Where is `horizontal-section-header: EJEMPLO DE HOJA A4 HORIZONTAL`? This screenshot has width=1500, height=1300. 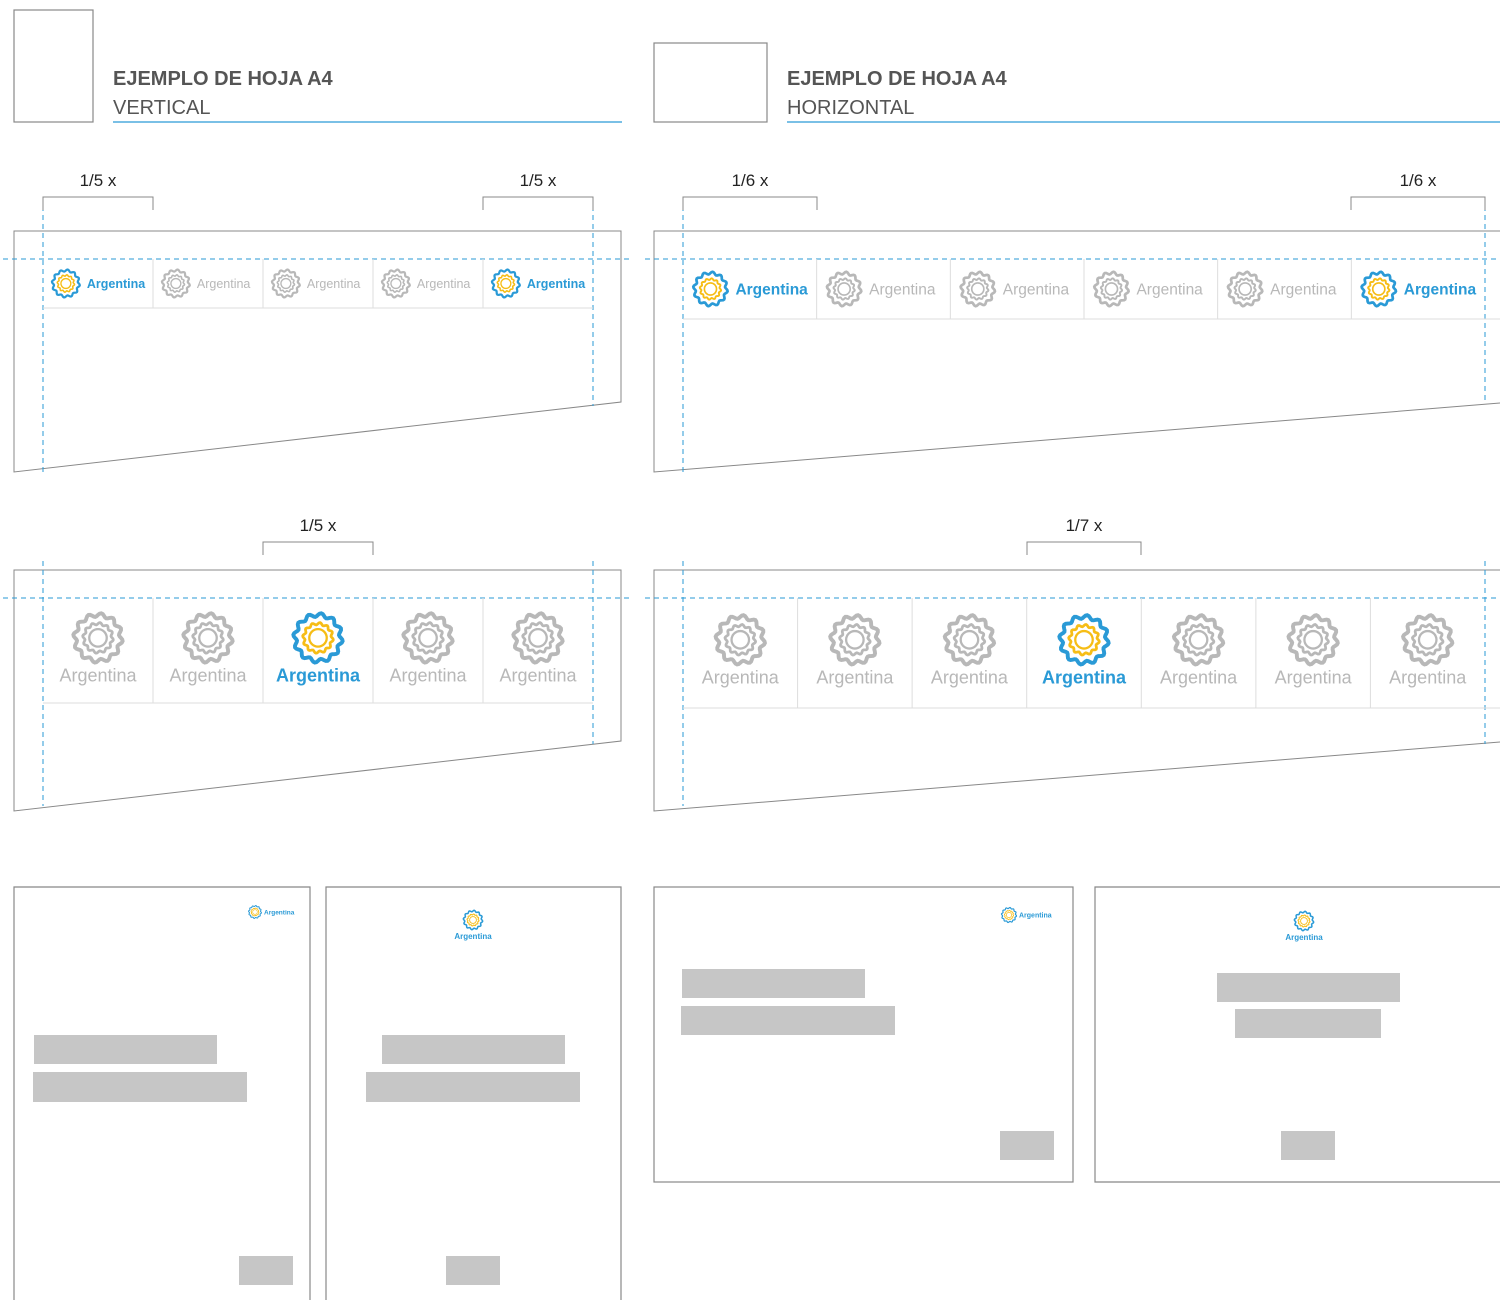
horizontal-section-header: EJEMPLO DE HOJA A4 HORIZONTAL is located at coordinates (1076, 82).